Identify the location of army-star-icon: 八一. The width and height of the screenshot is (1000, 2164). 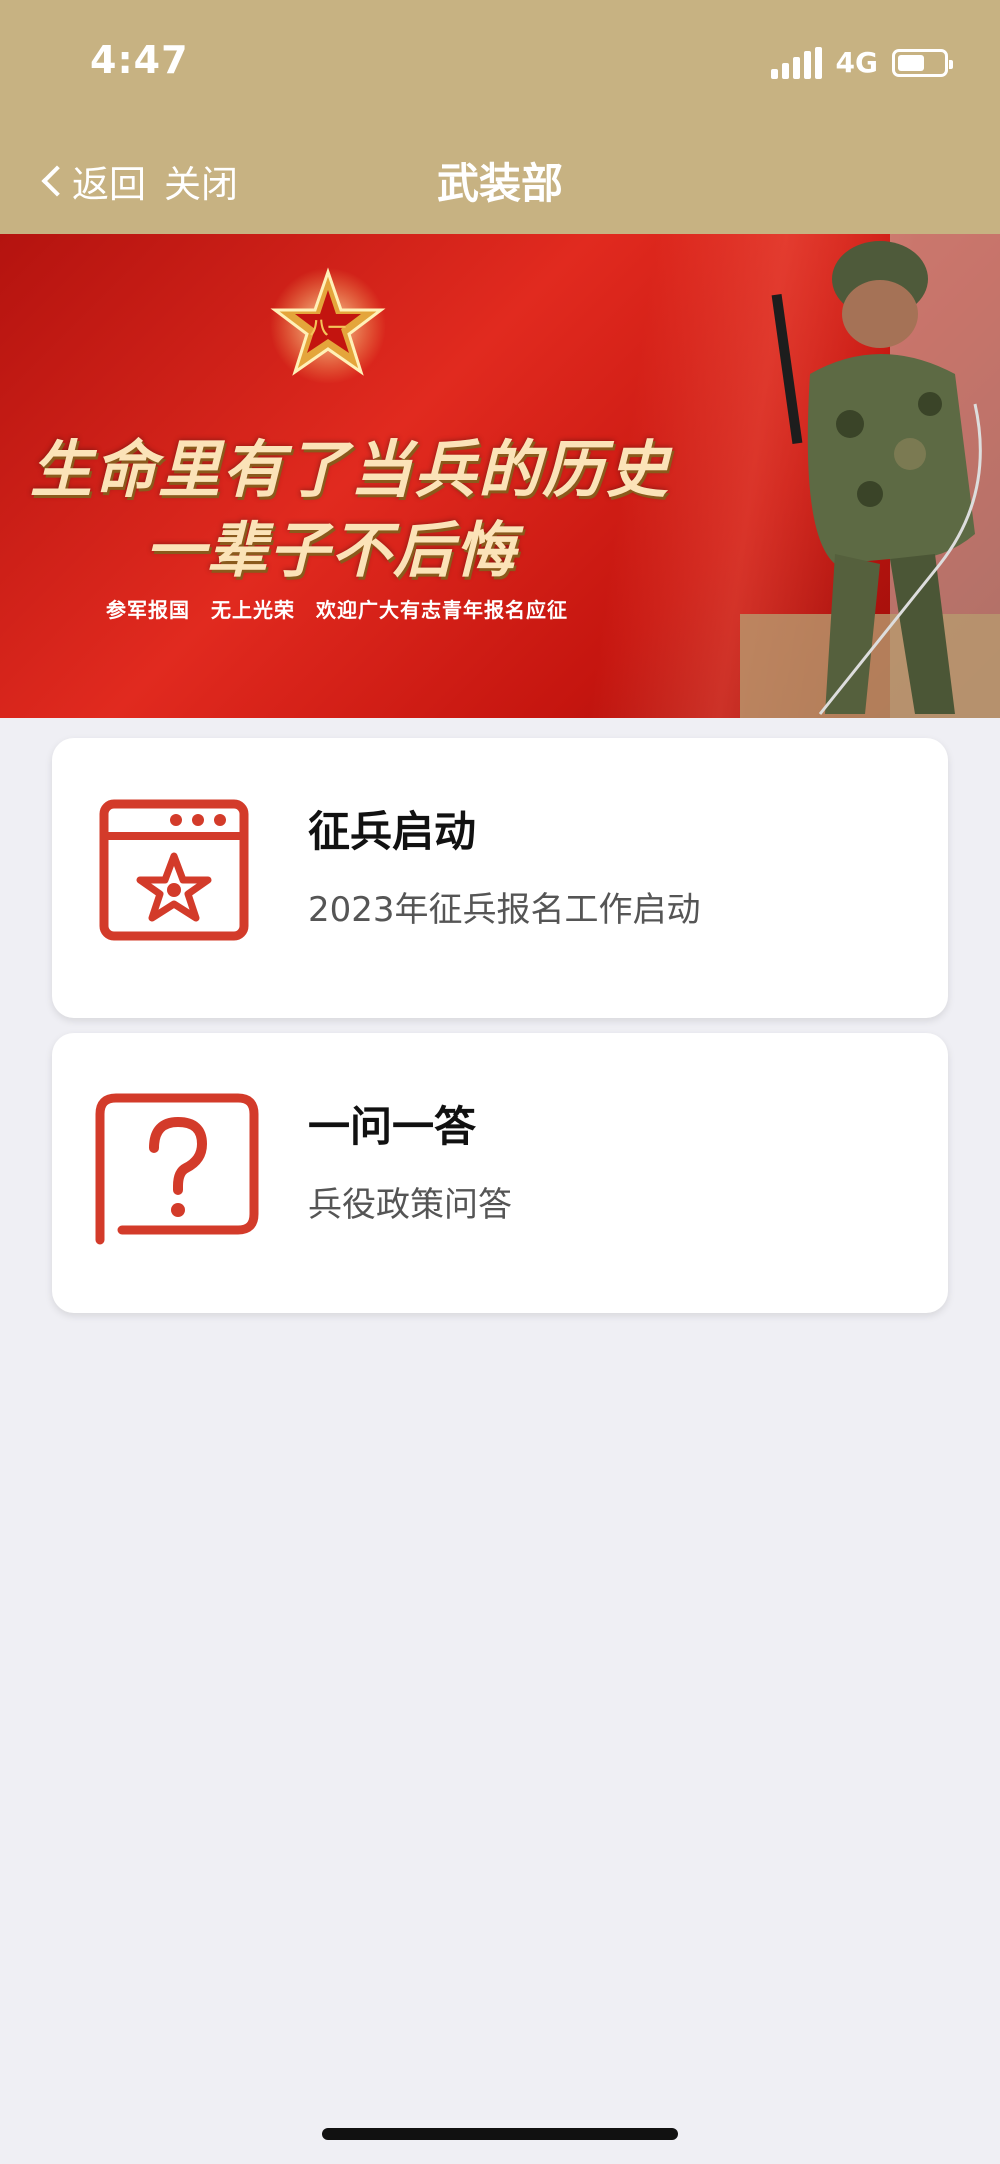
(328, 325).